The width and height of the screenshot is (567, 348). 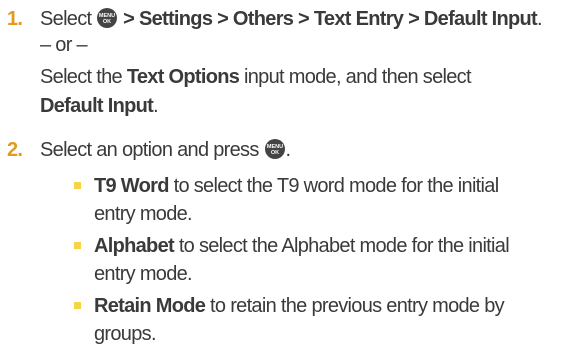 What do you see at coordinates (15, 19) in the screenshot?
I see `step-number: 1.` at bounding box center [15, 19].